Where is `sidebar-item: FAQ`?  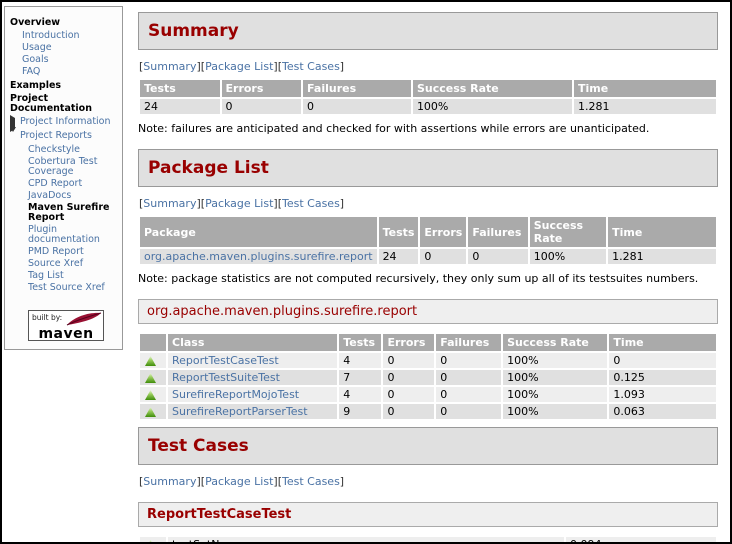 sidebar-item: FAQ is located at coordinates (64, 72).